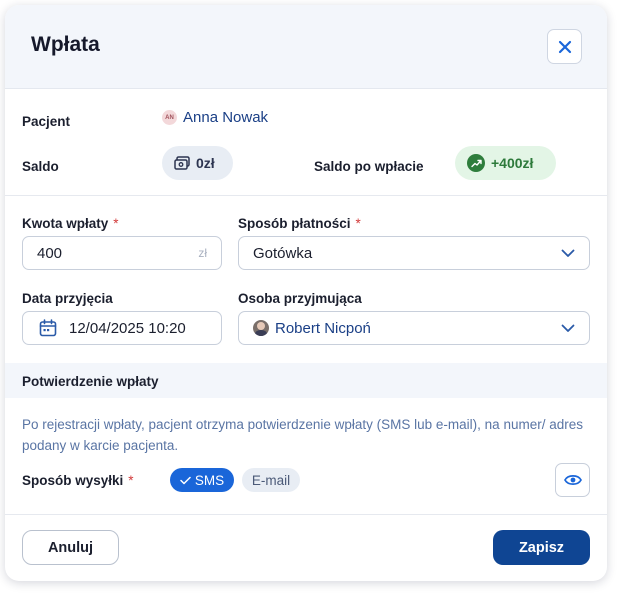 The height and width of the screenshot is (595, 620). Describe the element at coordinates (48, 328) in the screenshot. I see `calendar-icon` at that location.